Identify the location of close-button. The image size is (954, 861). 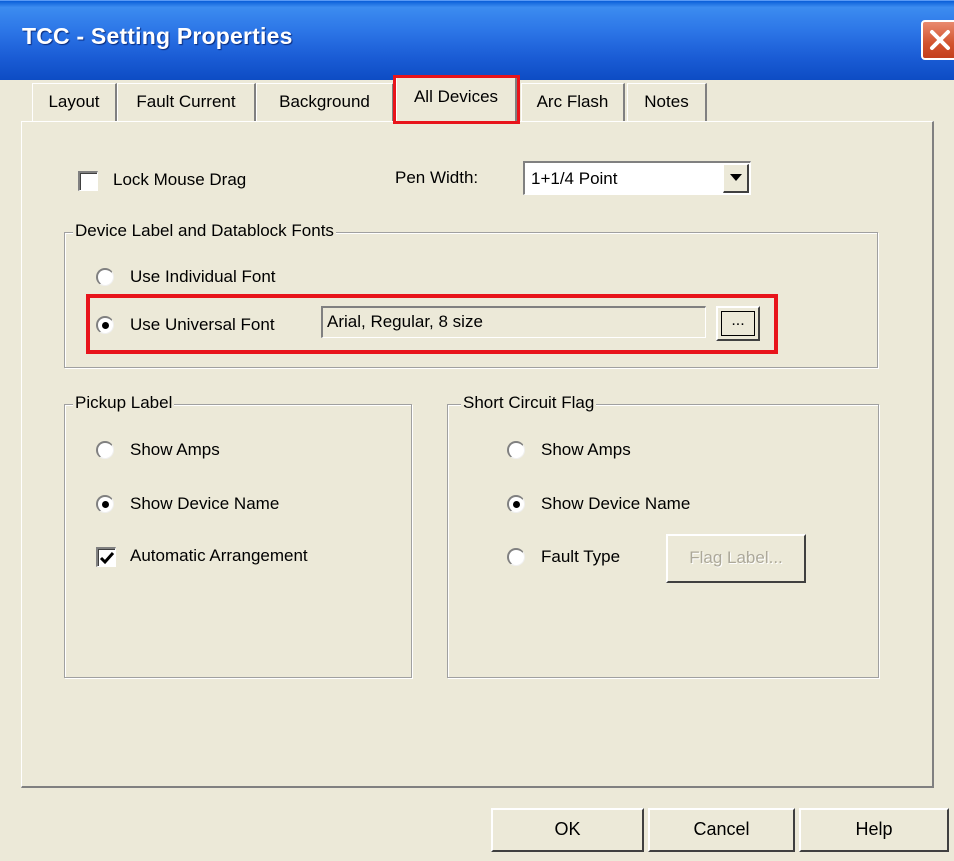
(937, 40).